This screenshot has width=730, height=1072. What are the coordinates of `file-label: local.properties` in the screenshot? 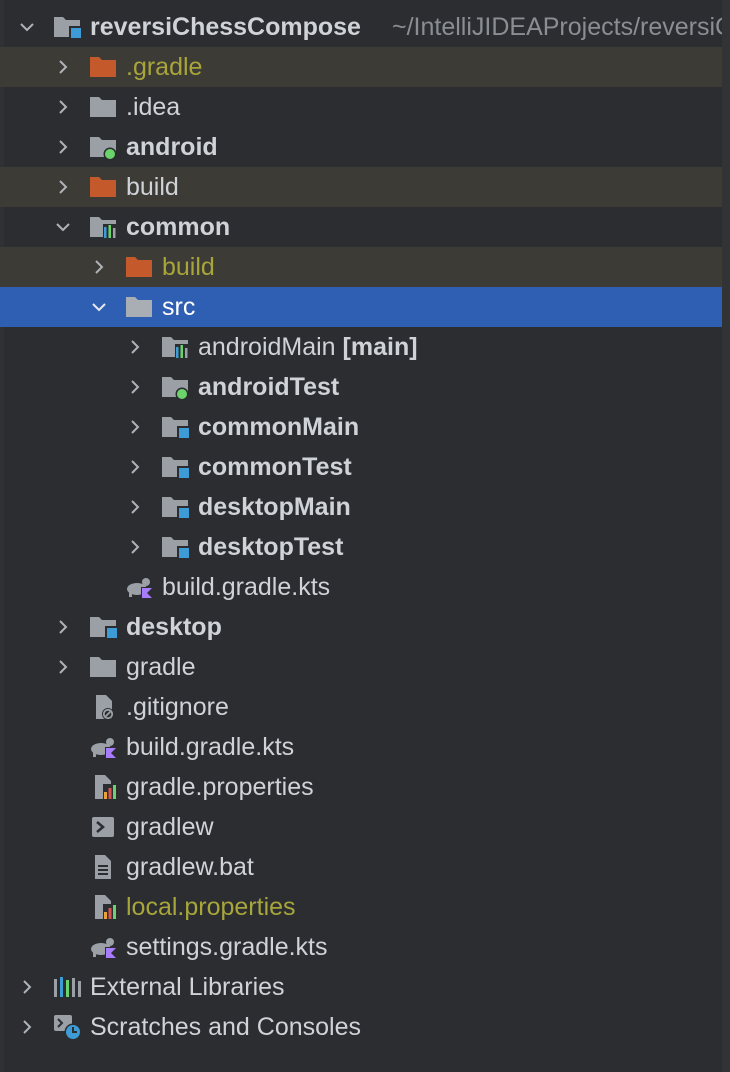 It's located at (211, 907).